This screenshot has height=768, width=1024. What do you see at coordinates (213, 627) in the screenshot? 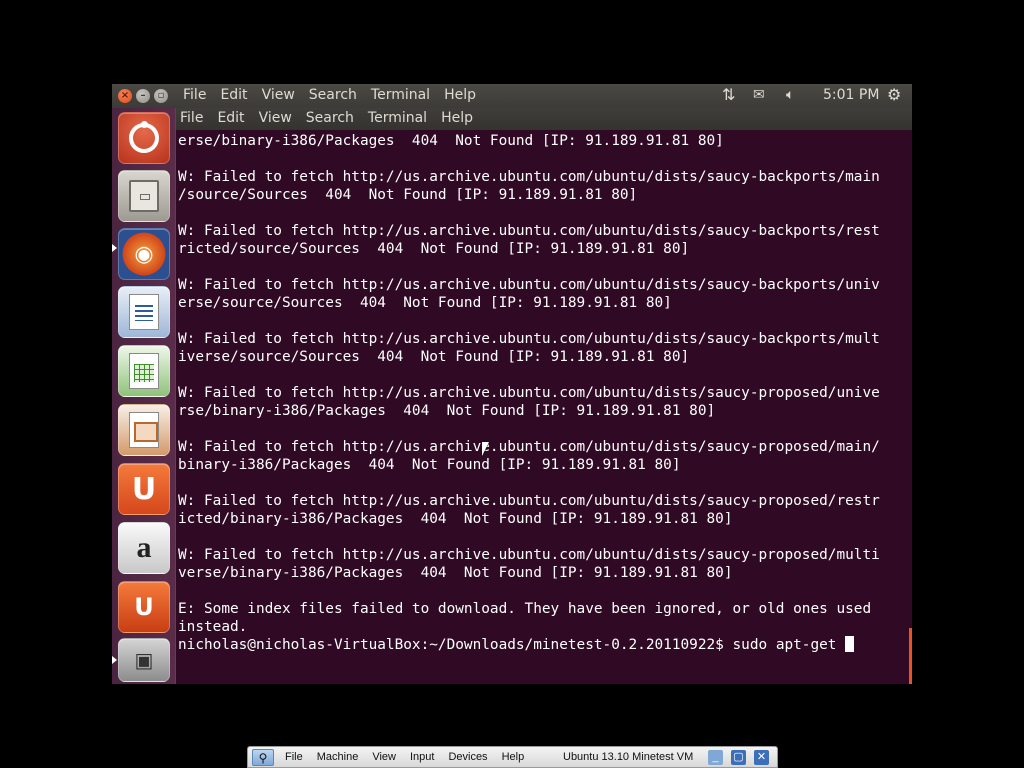
I see `terminal-output-line: instead.` at bounding box center [213, 627].